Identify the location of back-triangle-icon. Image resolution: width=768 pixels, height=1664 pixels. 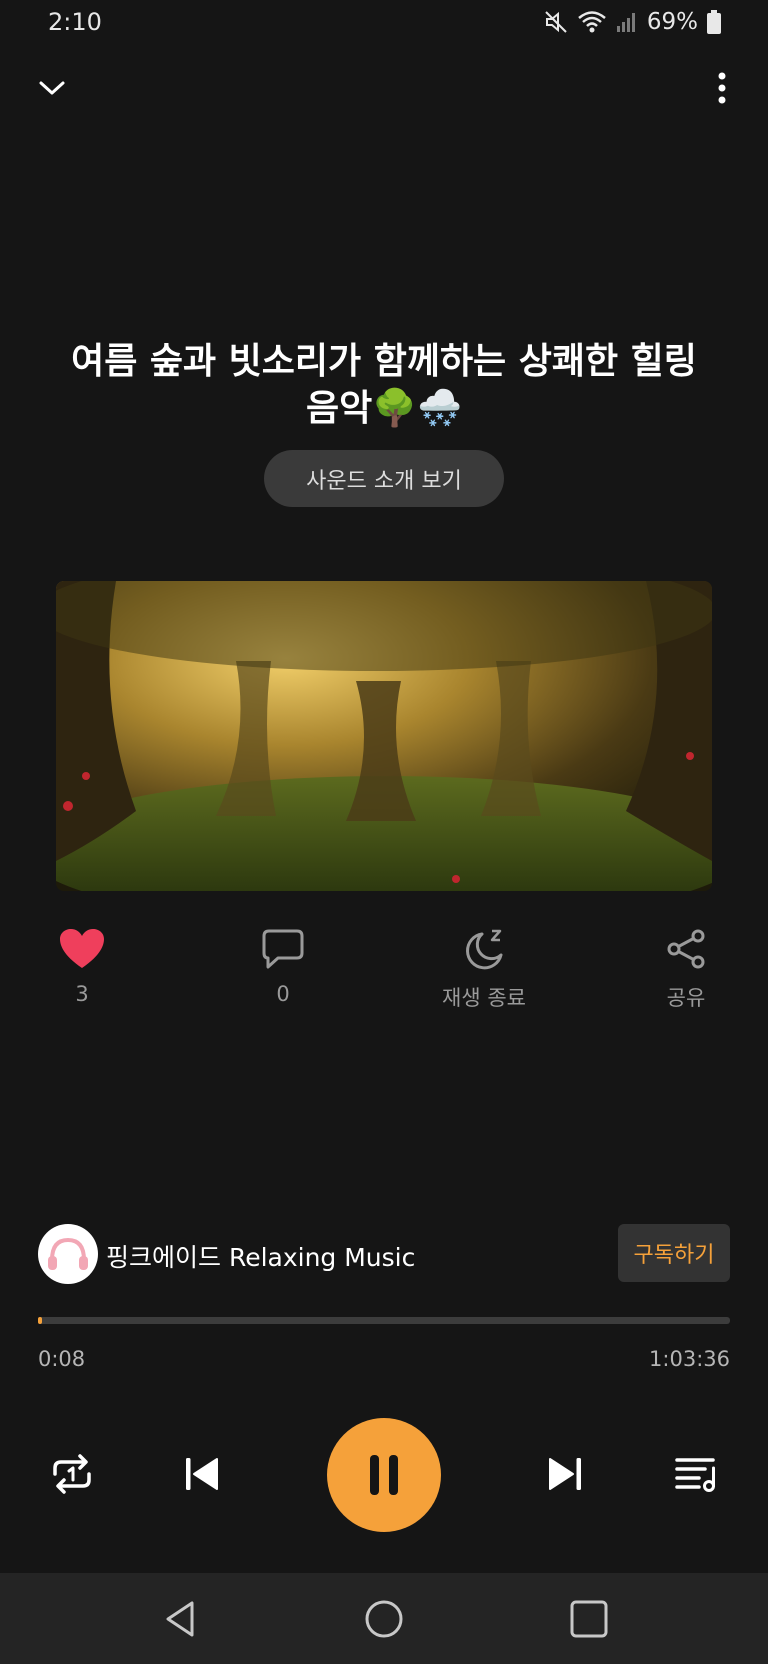
(180, 1619).